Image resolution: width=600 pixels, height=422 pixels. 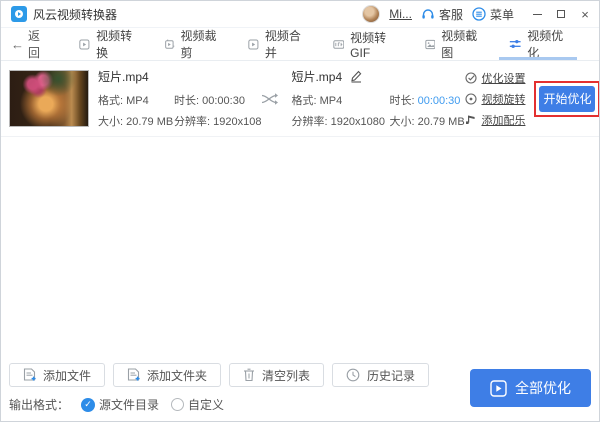 I want to click on add-file-icon, so click(x=29, y=374).